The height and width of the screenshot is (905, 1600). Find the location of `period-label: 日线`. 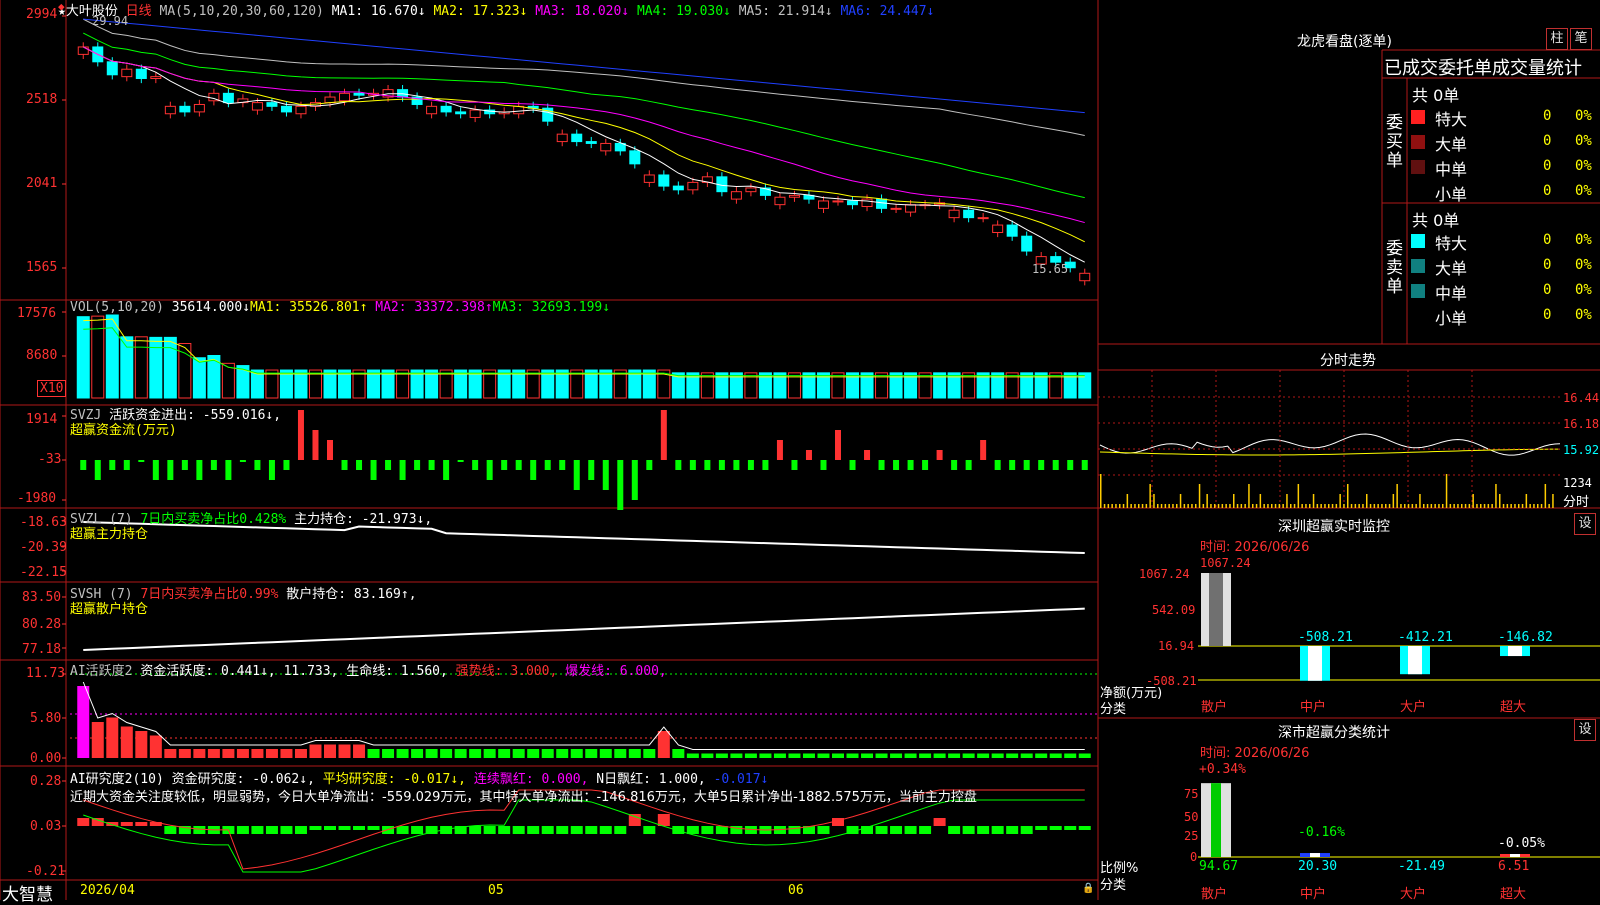

period-label: 日线 is located at coordinates (139, 11).